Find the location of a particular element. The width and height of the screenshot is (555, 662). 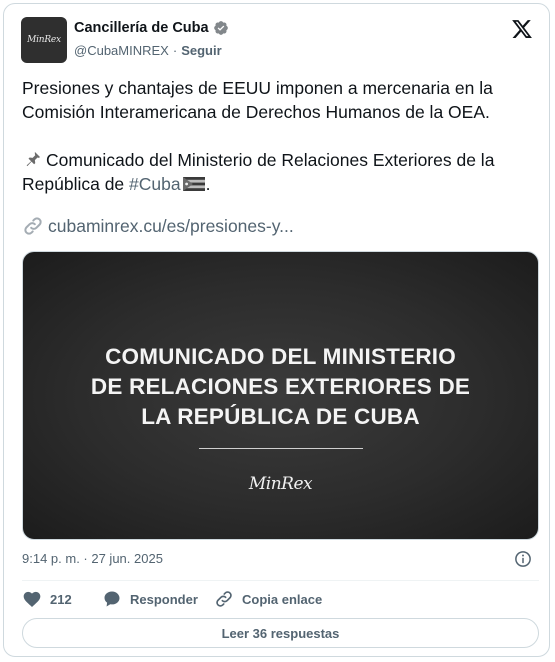

tweet-paragraph-2-end: . is located at coordinates (208, 184).